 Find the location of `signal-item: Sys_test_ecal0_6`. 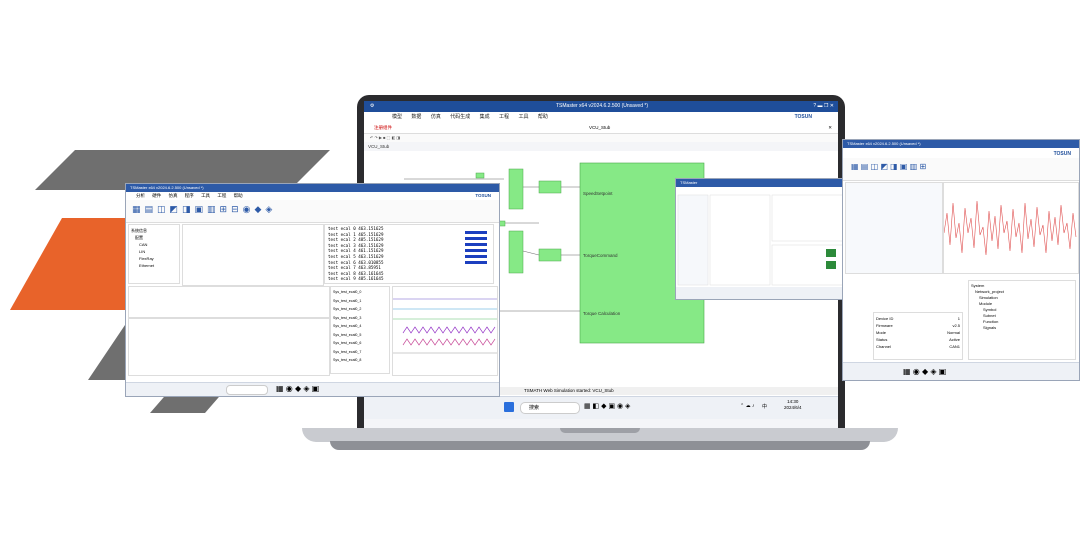

signal-item: Sys_test_ecal0_6 is located at coordinates (360, 343).